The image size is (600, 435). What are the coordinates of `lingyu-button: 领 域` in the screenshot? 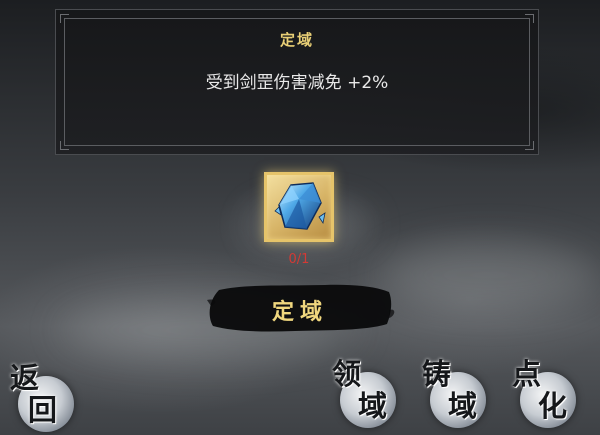 It's located at (366, 394).